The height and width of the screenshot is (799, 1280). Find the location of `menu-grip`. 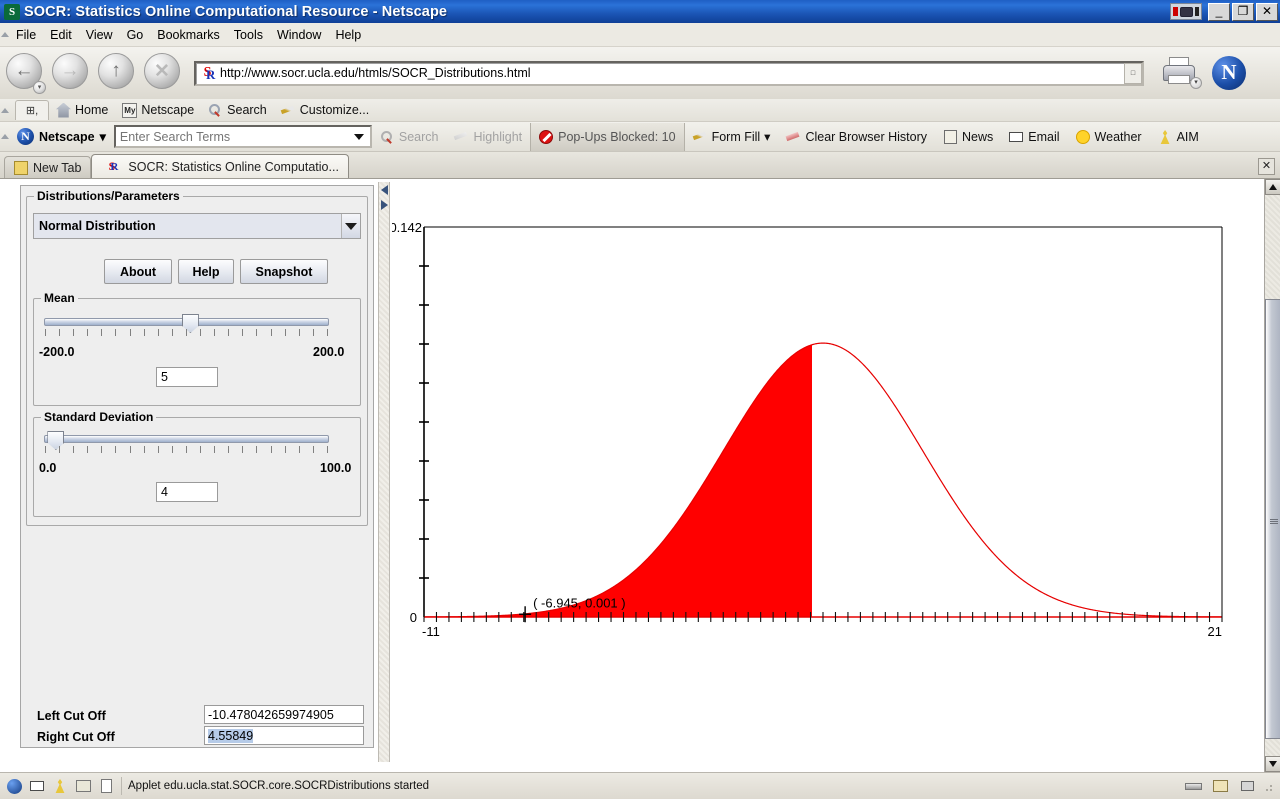

menu-grip is located at coordinates (4, 35).